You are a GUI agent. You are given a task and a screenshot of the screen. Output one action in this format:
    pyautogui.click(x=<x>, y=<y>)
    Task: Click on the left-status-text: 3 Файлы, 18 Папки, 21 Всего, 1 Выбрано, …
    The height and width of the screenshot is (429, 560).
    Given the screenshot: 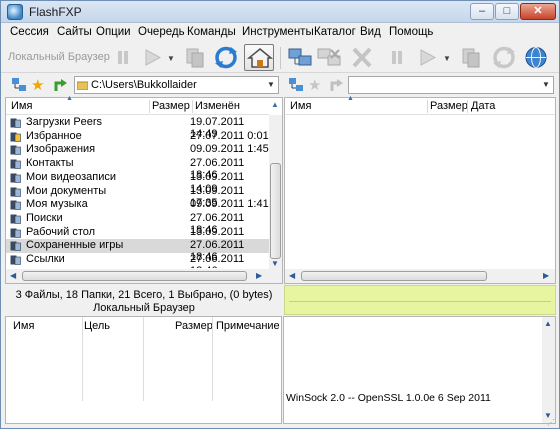 What is the action you would take?
    pyautogui.click(x=144, y=295)
    